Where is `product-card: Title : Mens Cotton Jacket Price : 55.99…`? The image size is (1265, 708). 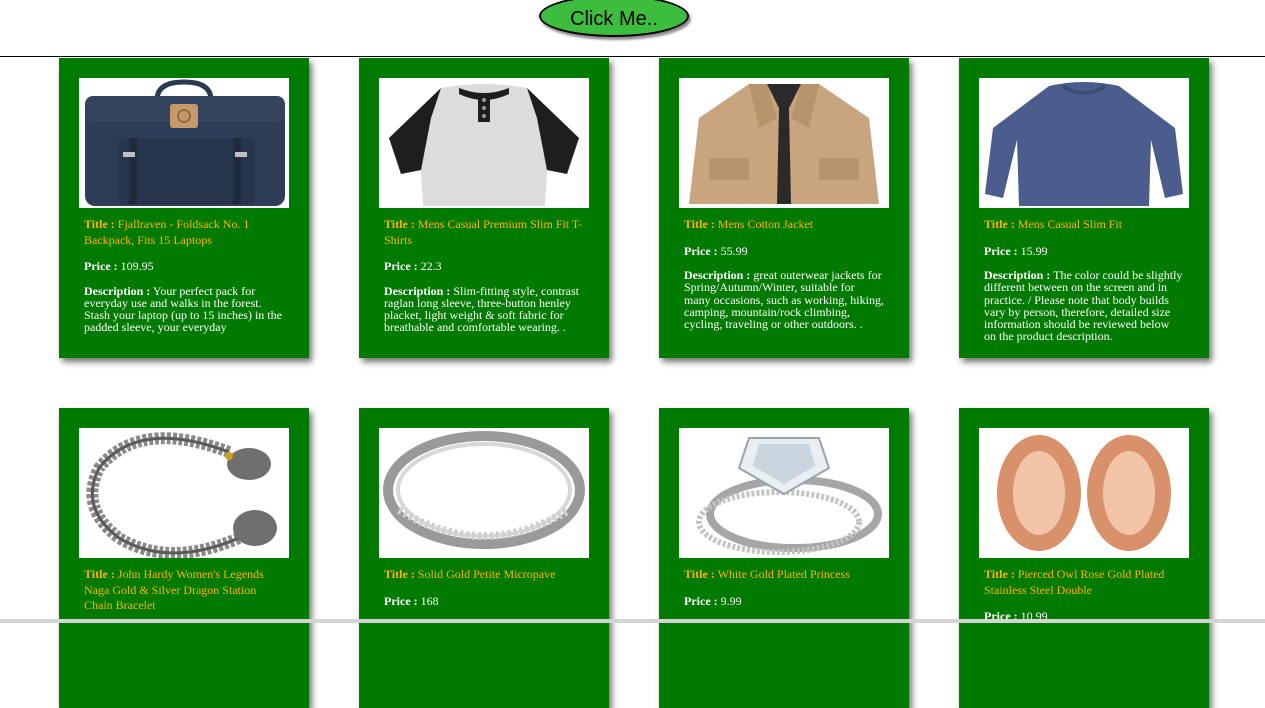
product-card: Title : Mens Cotton Jacket Price : 55.99… is located at coordinates (784, 208).